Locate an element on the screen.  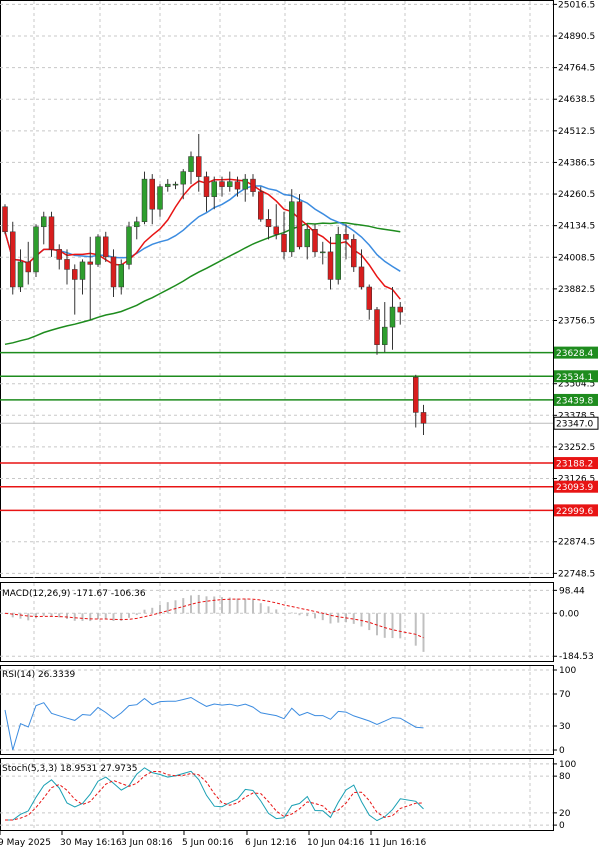
ma-slow-line is located at coordinates (202, 283).